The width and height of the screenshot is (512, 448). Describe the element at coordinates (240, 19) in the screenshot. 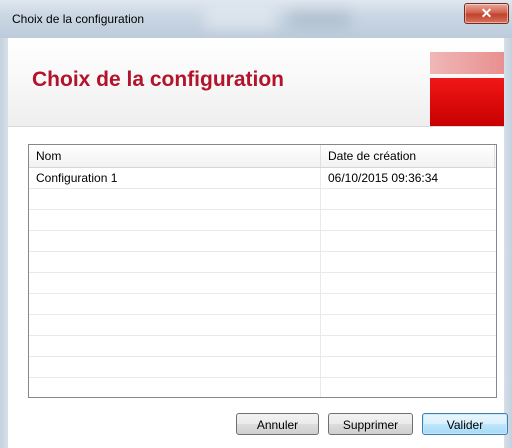

I see `titlebar-glass-highlight` at that location.